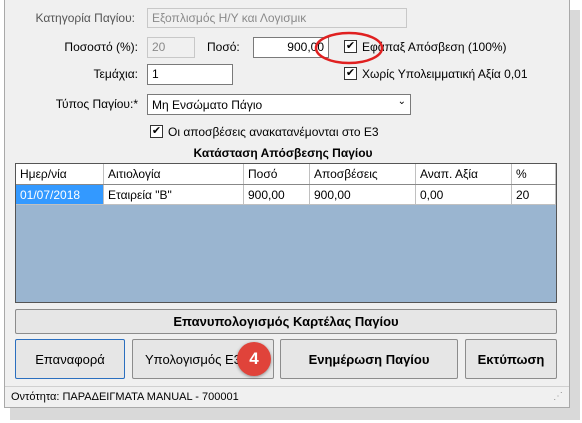 This screenshot has width=582, height=423. What do you see at coordinates (60, 195) in the screenshot?
I see `table-cell: 01/07/2018` at bounding box center [60, 195].